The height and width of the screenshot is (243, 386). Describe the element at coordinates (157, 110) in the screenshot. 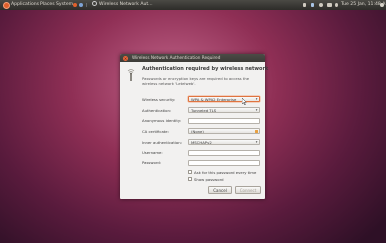

I see `authentication-label: Authentication:` at that location.